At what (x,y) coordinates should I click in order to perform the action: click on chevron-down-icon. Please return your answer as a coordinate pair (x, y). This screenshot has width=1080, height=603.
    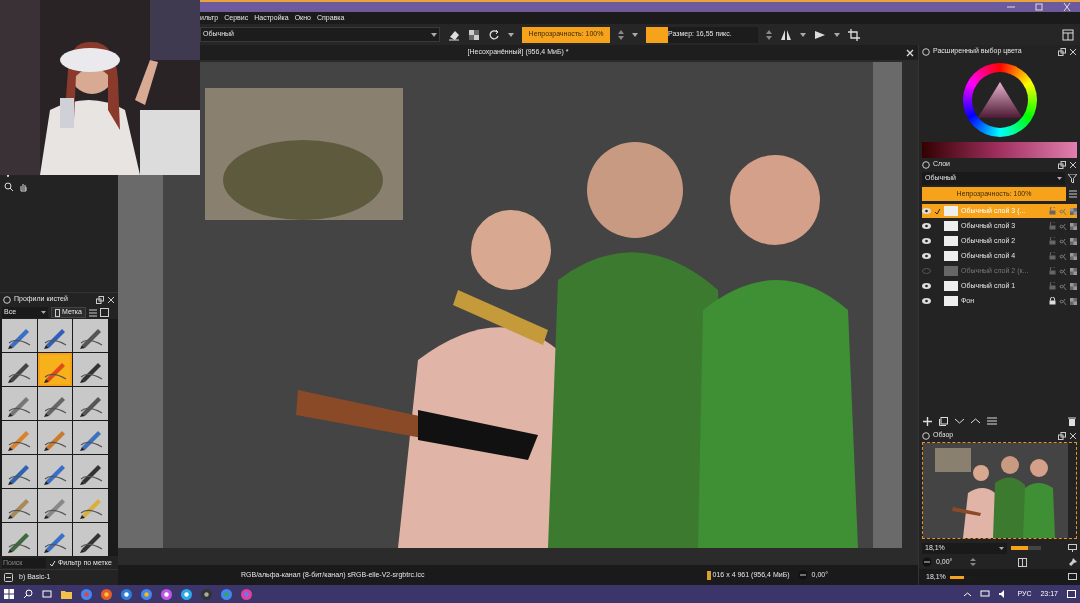
    Looking at the image, I should click on (959, 421).